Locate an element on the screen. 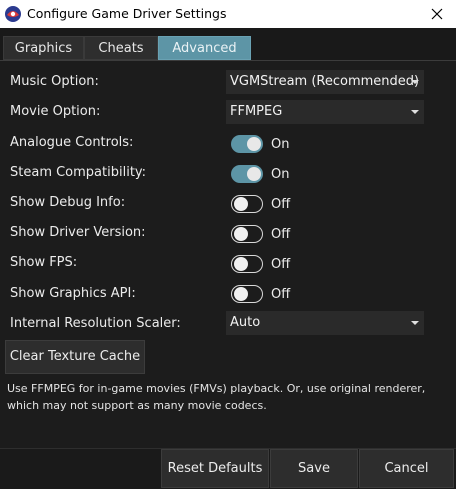 This screenshot has width=456, height=489. show-debug-info-label: Show Debug Info: is located at coordinates (68, 202).